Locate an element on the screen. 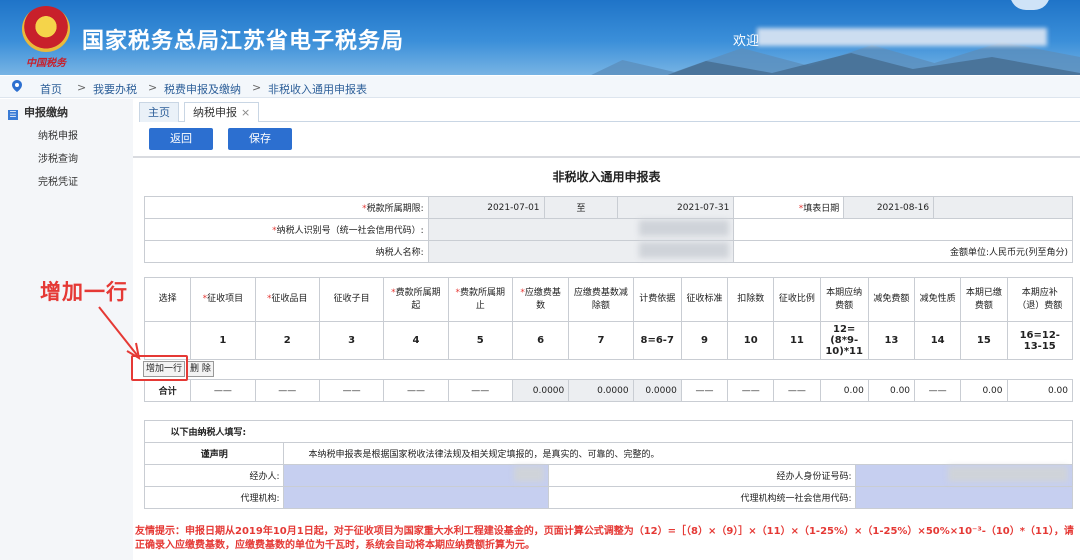  column-header-label: 征收比例 is located at coordinates (796, 299).